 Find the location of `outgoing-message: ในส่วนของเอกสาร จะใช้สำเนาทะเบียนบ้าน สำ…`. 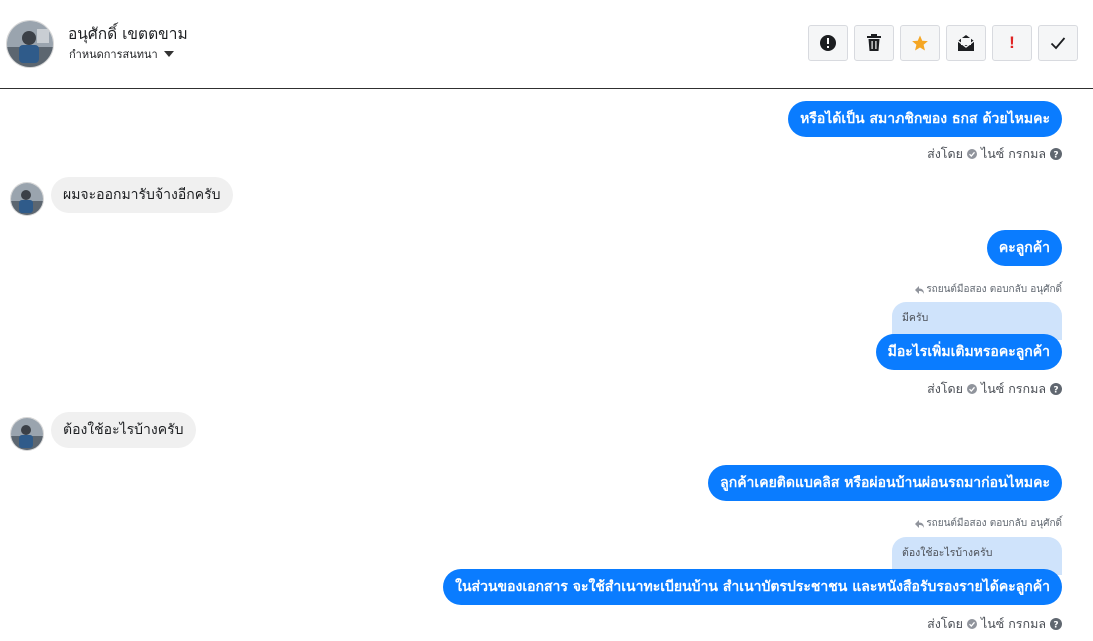

outgoing-message: ในส่วนของเอกสาร จะใช้สำเนาทะเบียนบ้าน สำ… is located at coordinates (752, 587).